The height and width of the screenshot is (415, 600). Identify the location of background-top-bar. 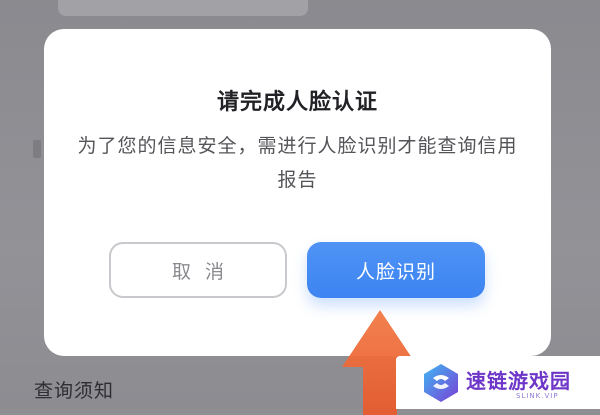
(183, 8).